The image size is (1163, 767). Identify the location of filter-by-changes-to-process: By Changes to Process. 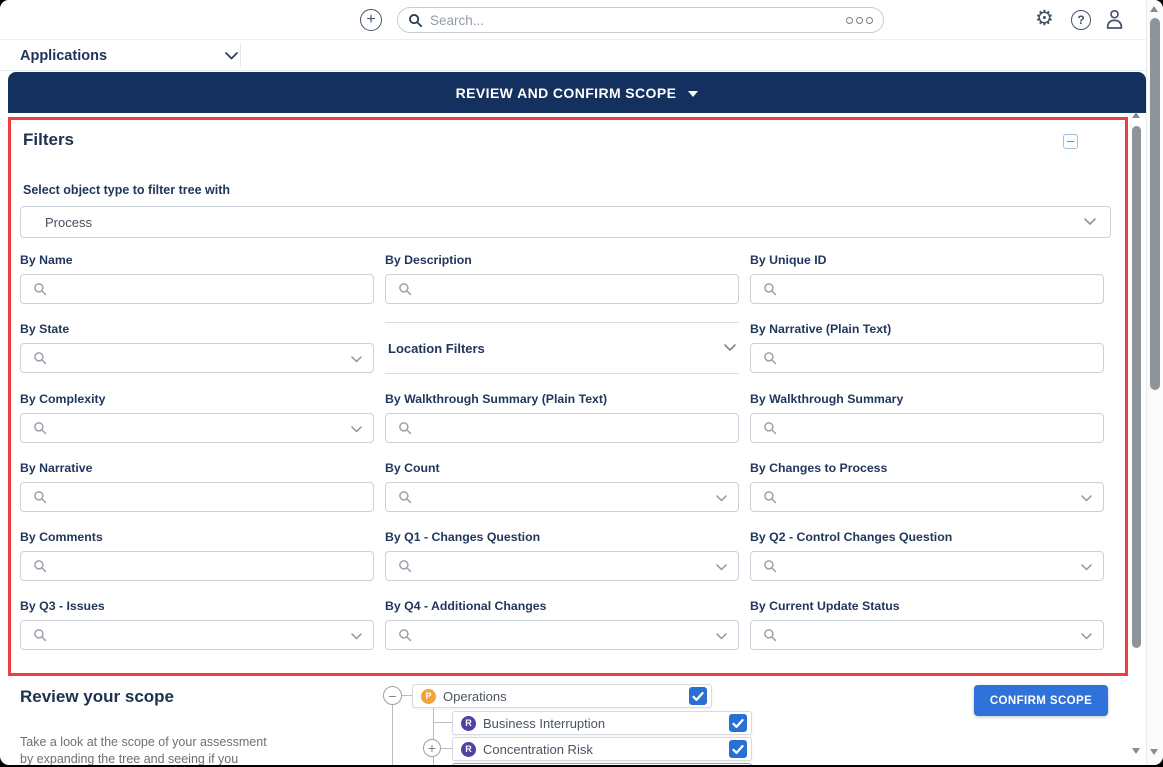
(927, 486).